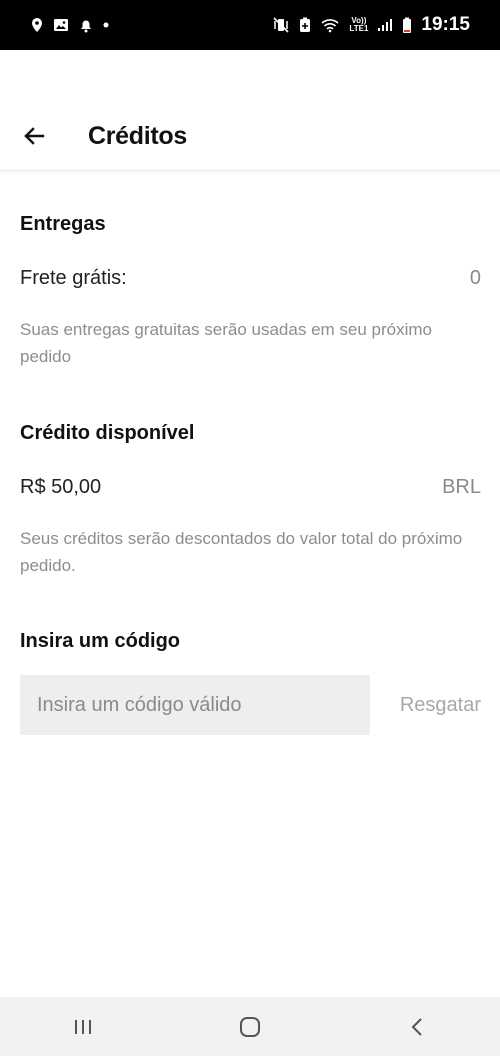 The height and width of the screenshot is (1056, 500). I want to click on arrow-left-icon, so click(34, 136).